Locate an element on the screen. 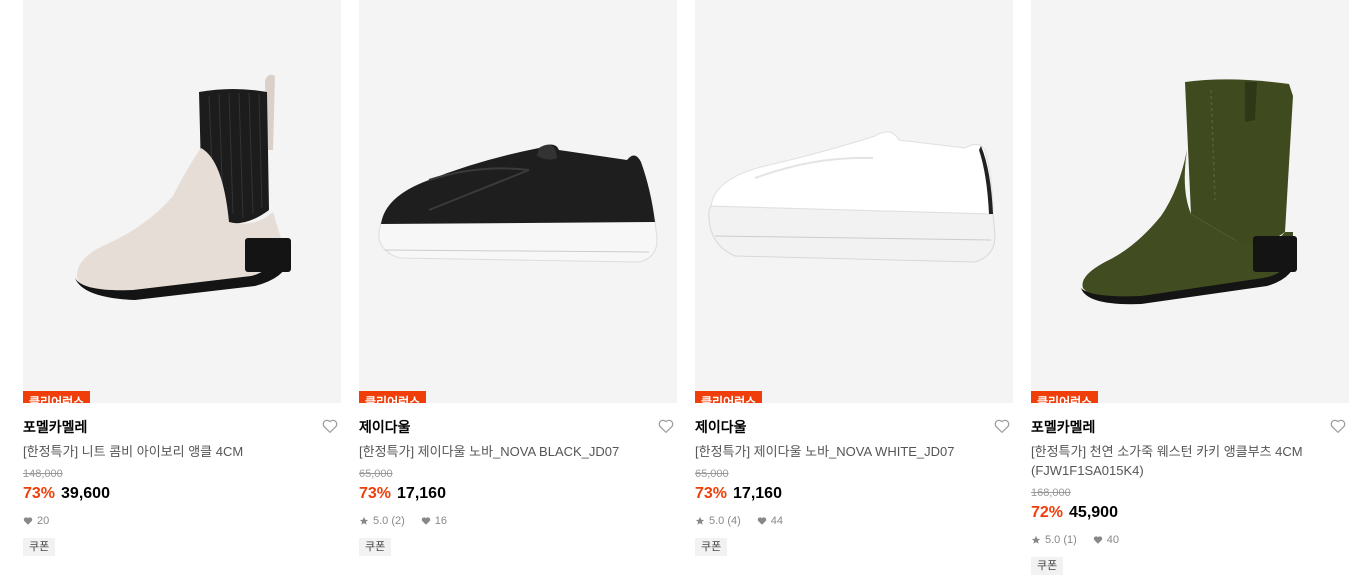 This screenshot has height=575, width=1355. like-count: 16 is located at coordinates (441, 521).